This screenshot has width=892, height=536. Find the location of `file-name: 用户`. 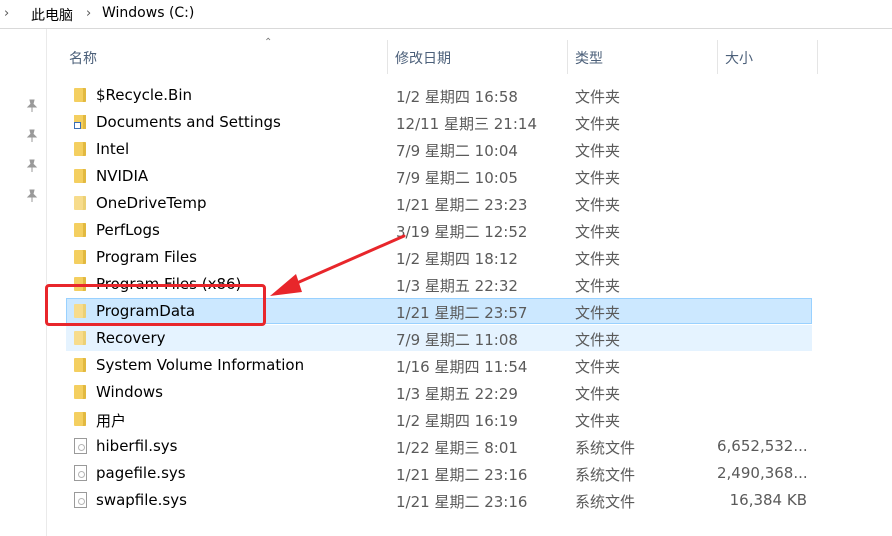

file-name: 用户 is located at coordinates (111, 421).